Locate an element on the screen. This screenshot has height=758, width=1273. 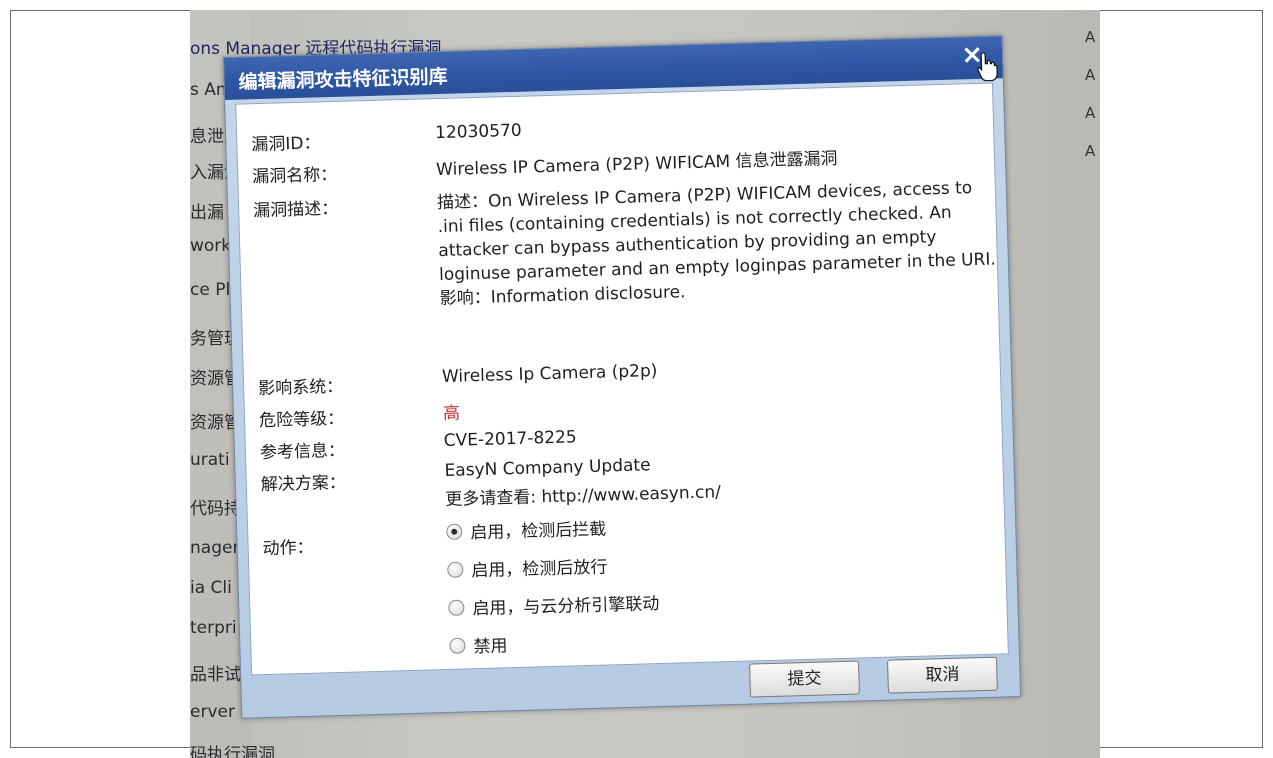
cancel-button: 取消 is located at coordinates (942, 675).